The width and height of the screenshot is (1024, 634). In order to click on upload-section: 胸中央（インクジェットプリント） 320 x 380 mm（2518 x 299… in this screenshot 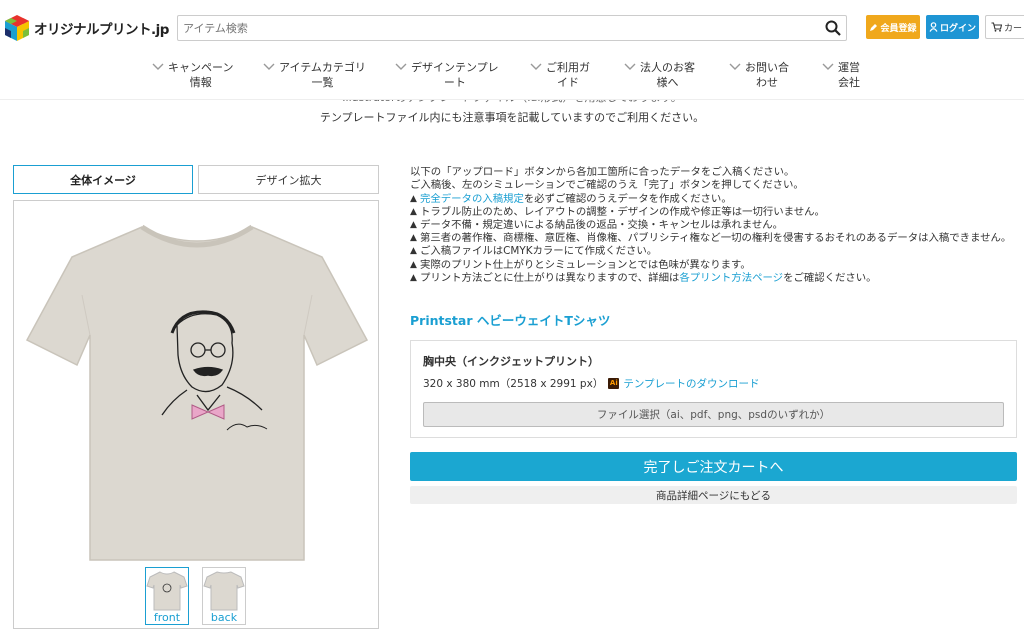, I will do `click(713, 389)`.